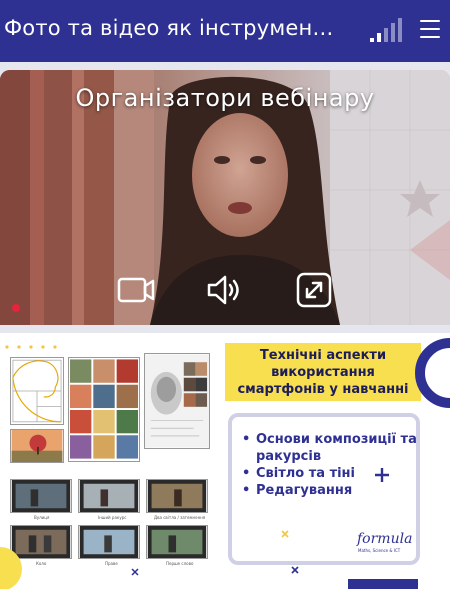  I want to click on video-caption-5: Праве, so click(111, 563).